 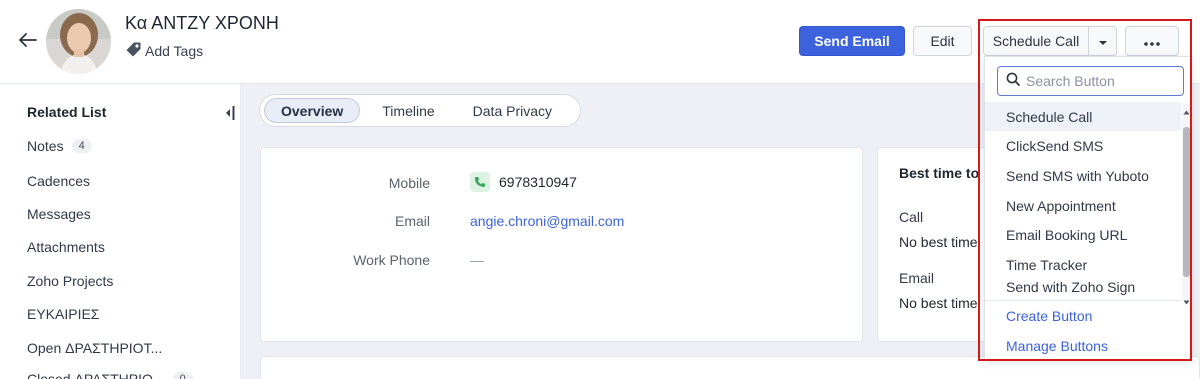 I want to click on edit-button: Edit, so click(x=942, y=41).